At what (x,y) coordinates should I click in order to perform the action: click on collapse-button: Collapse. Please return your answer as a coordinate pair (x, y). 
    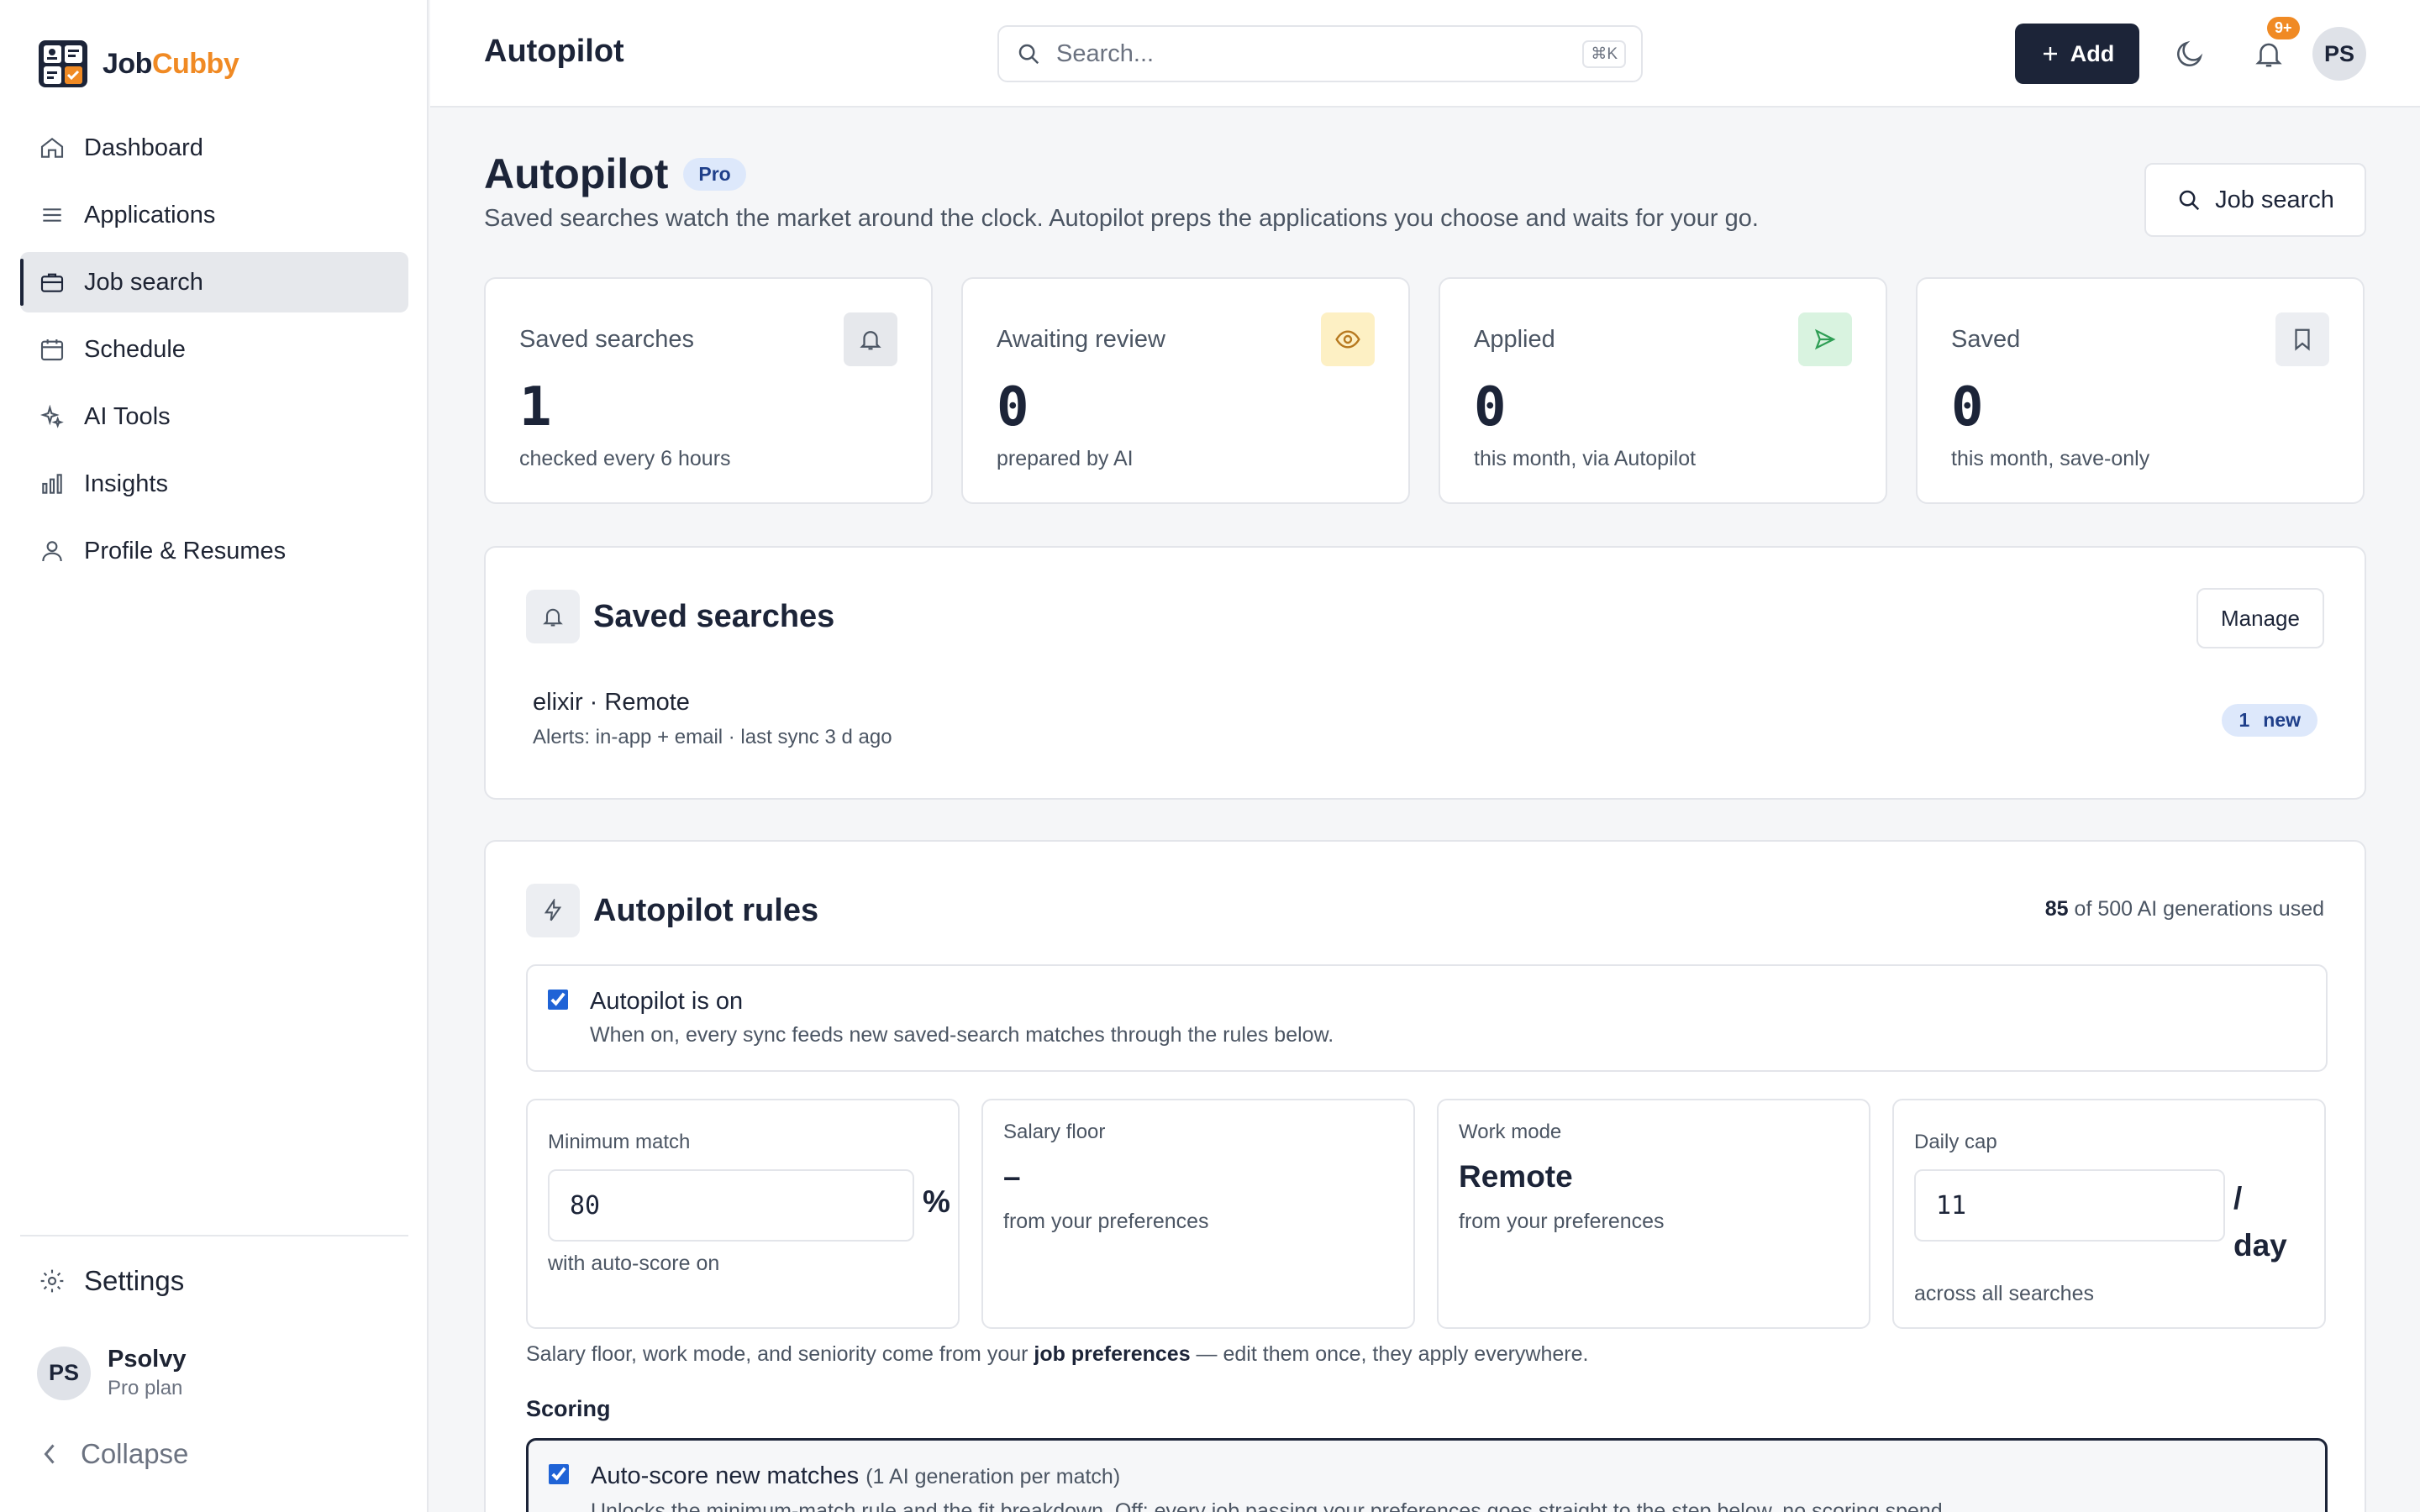
    Looking at the image, I should click on (114, 1454).